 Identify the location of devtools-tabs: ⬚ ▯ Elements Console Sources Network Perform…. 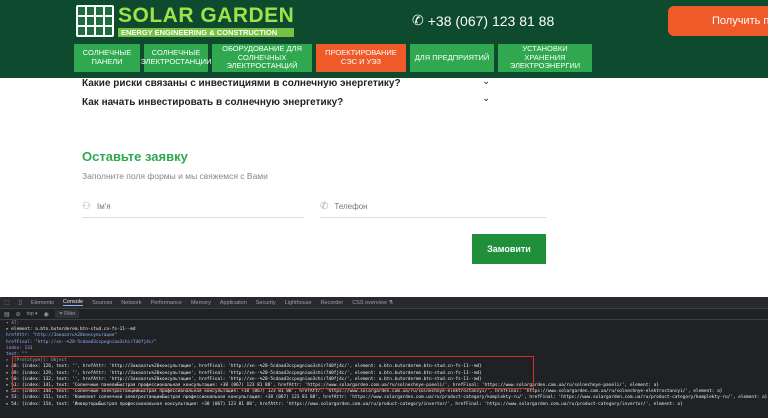
(384, 303).